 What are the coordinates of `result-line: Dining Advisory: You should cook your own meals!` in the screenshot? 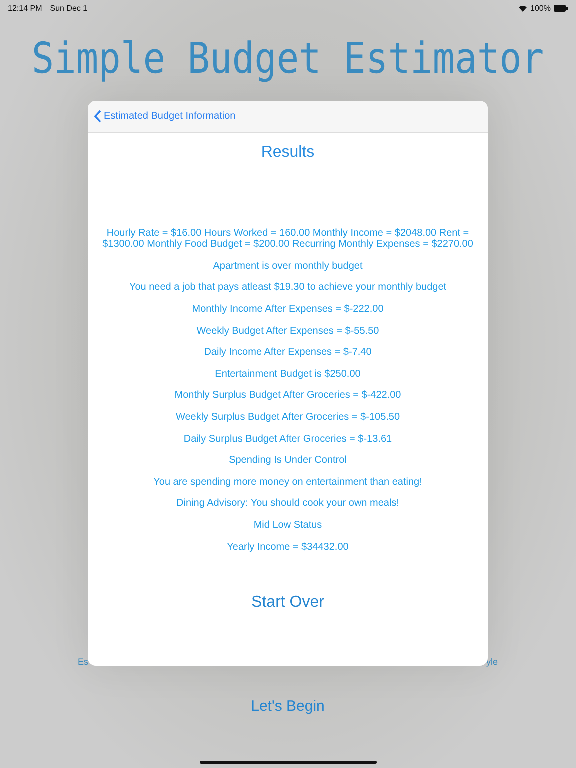 It's located at (288, 504).